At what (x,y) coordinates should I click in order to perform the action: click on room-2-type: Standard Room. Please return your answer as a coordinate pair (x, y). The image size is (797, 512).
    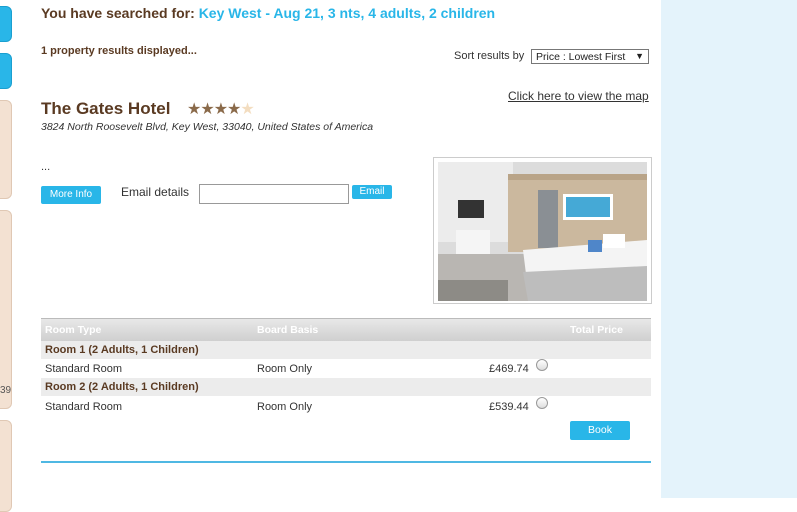
    Looking at the image, I should click on (84, 407).